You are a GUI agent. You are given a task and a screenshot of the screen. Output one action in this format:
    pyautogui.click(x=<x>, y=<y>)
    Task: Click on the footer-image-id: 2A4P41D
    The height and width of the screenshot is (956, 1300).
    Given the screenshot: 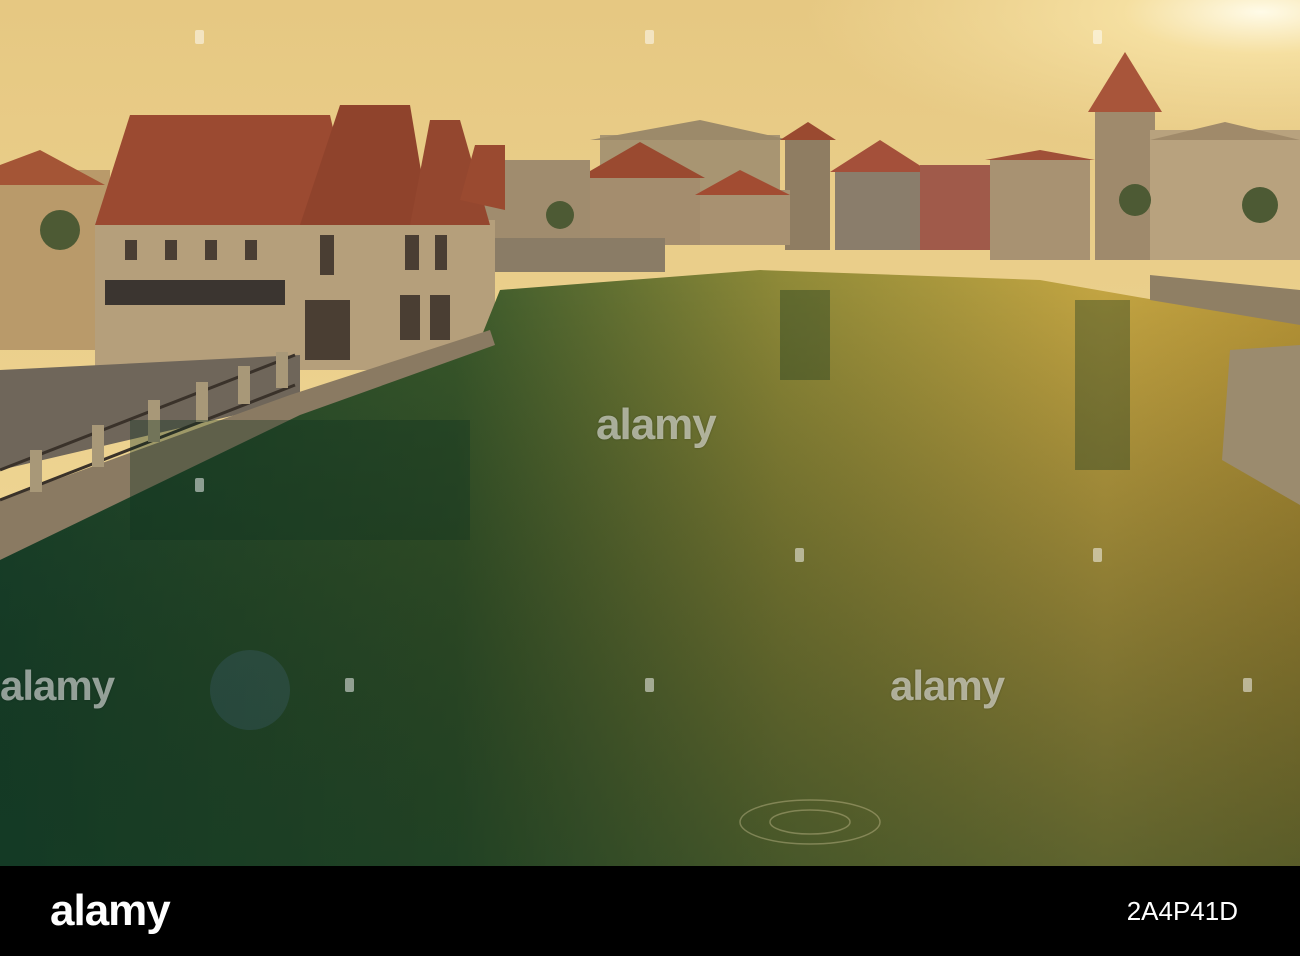 What is the action you would take?
    pyautogui.click(x=1182, y=911)
    